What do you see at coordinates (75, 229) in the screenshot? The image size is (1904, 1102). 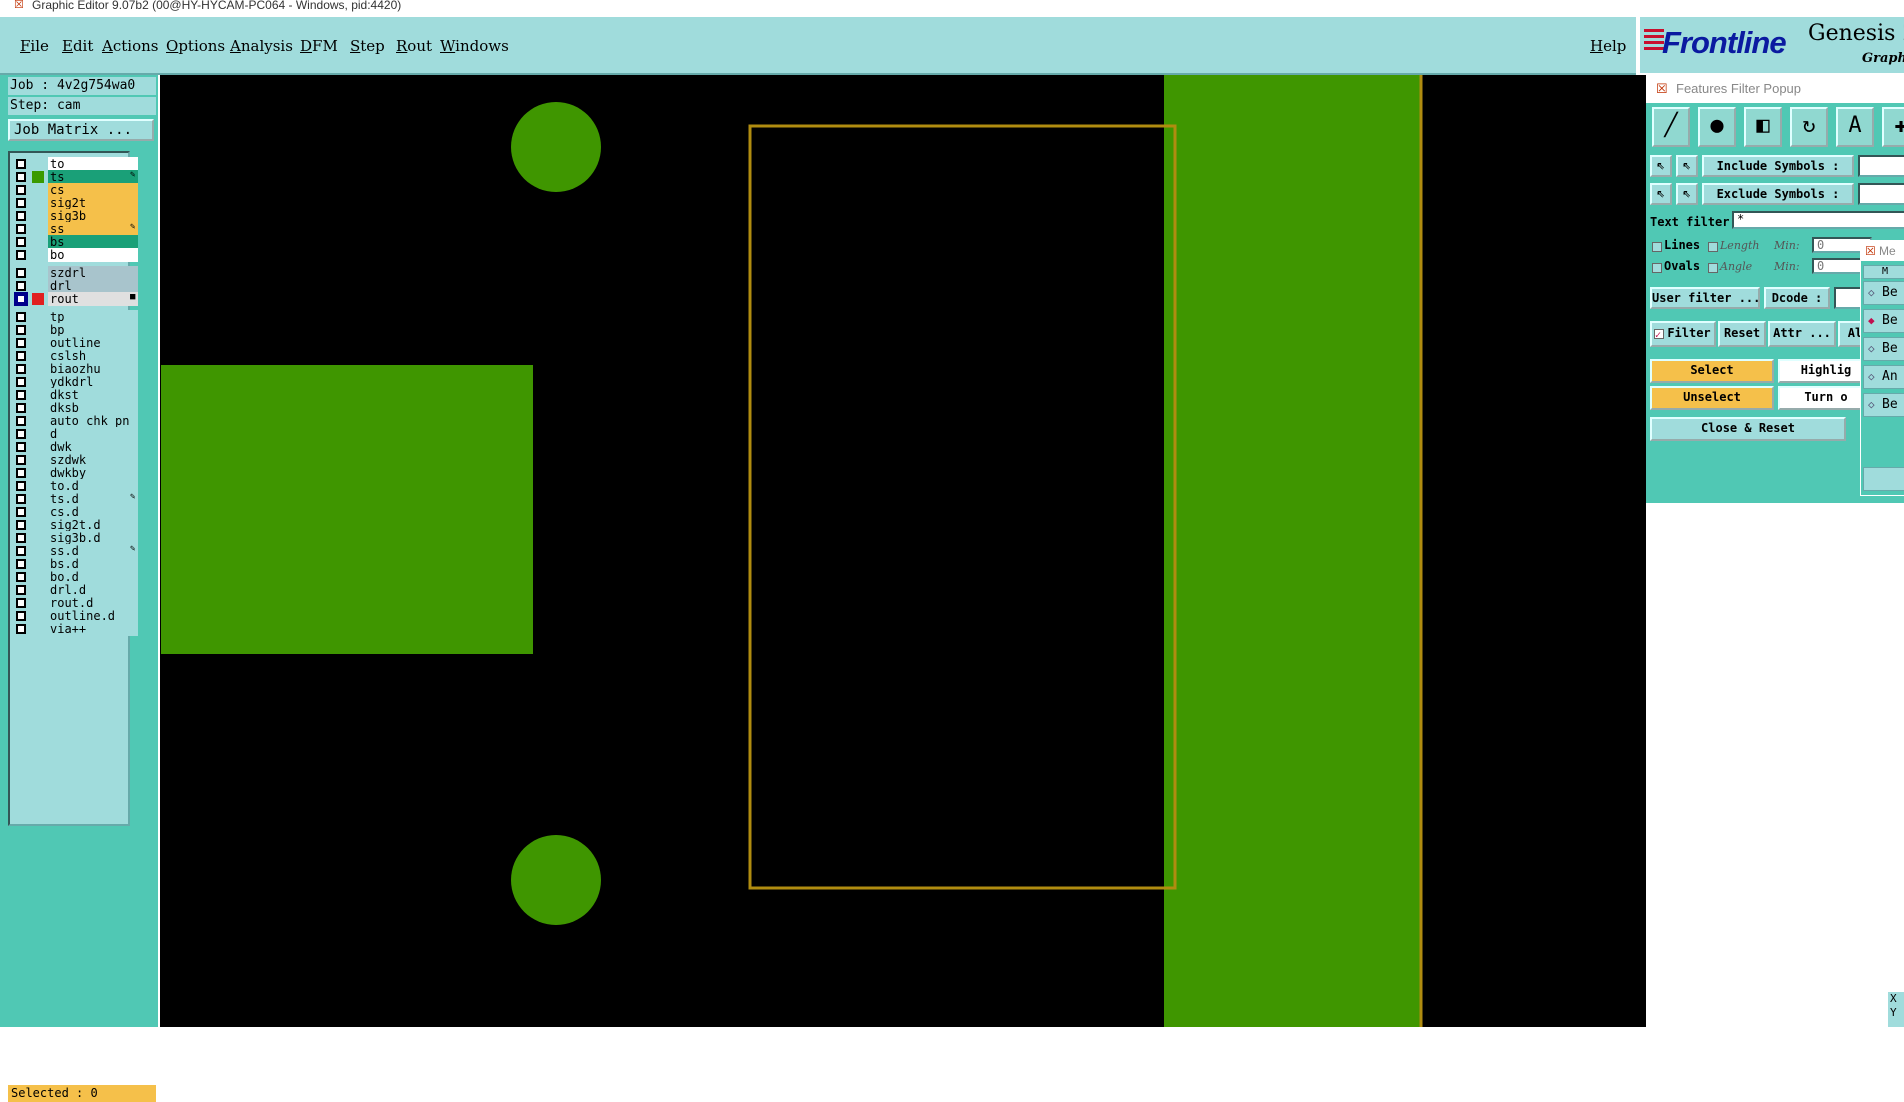 I see `layer-row-ss: ss ✎` at bounding box center [75, 229].